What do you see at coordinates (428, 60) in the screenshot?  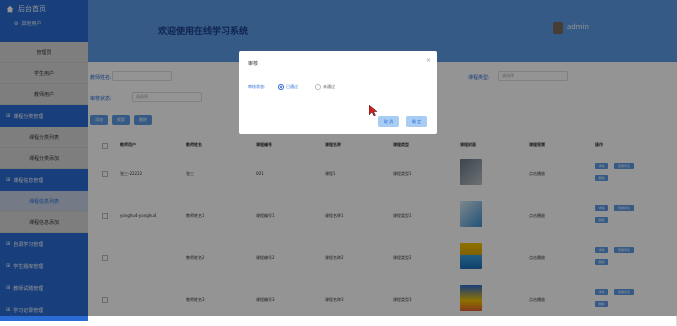 I see `close-icon: ×` at bounding box center [428, 60].